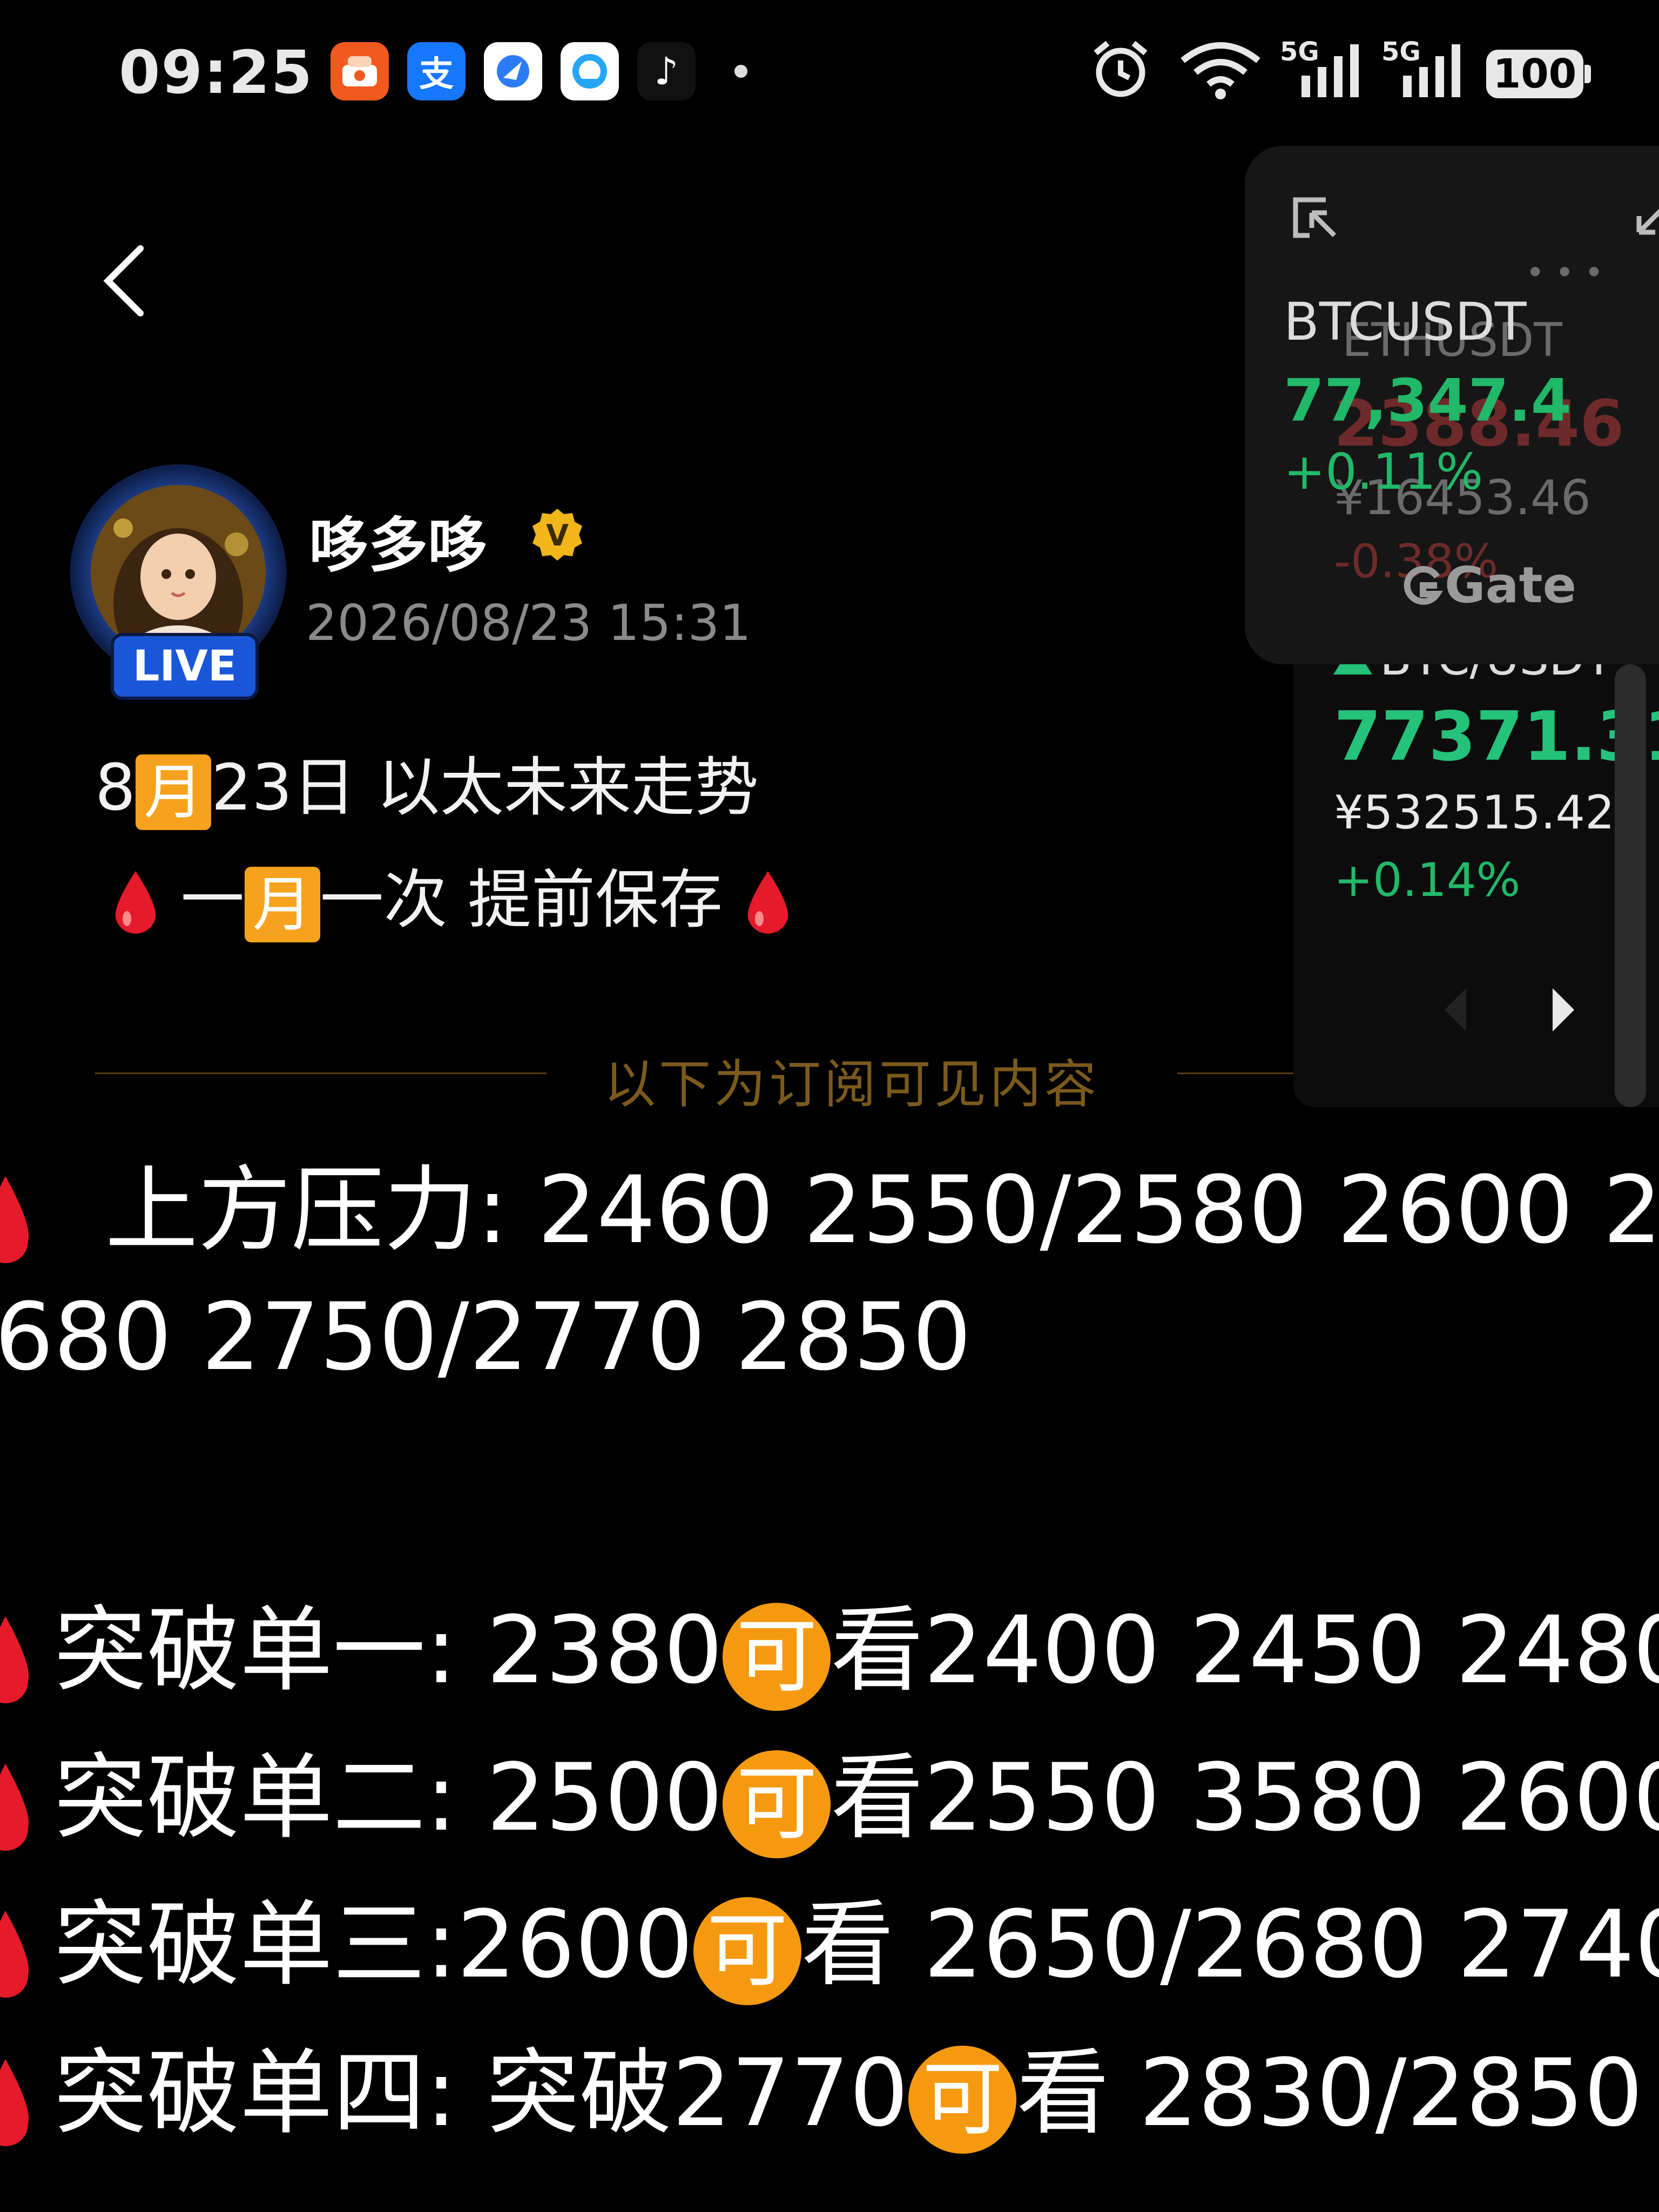  I want to click on verified-glyph: V, so click(557, 535).